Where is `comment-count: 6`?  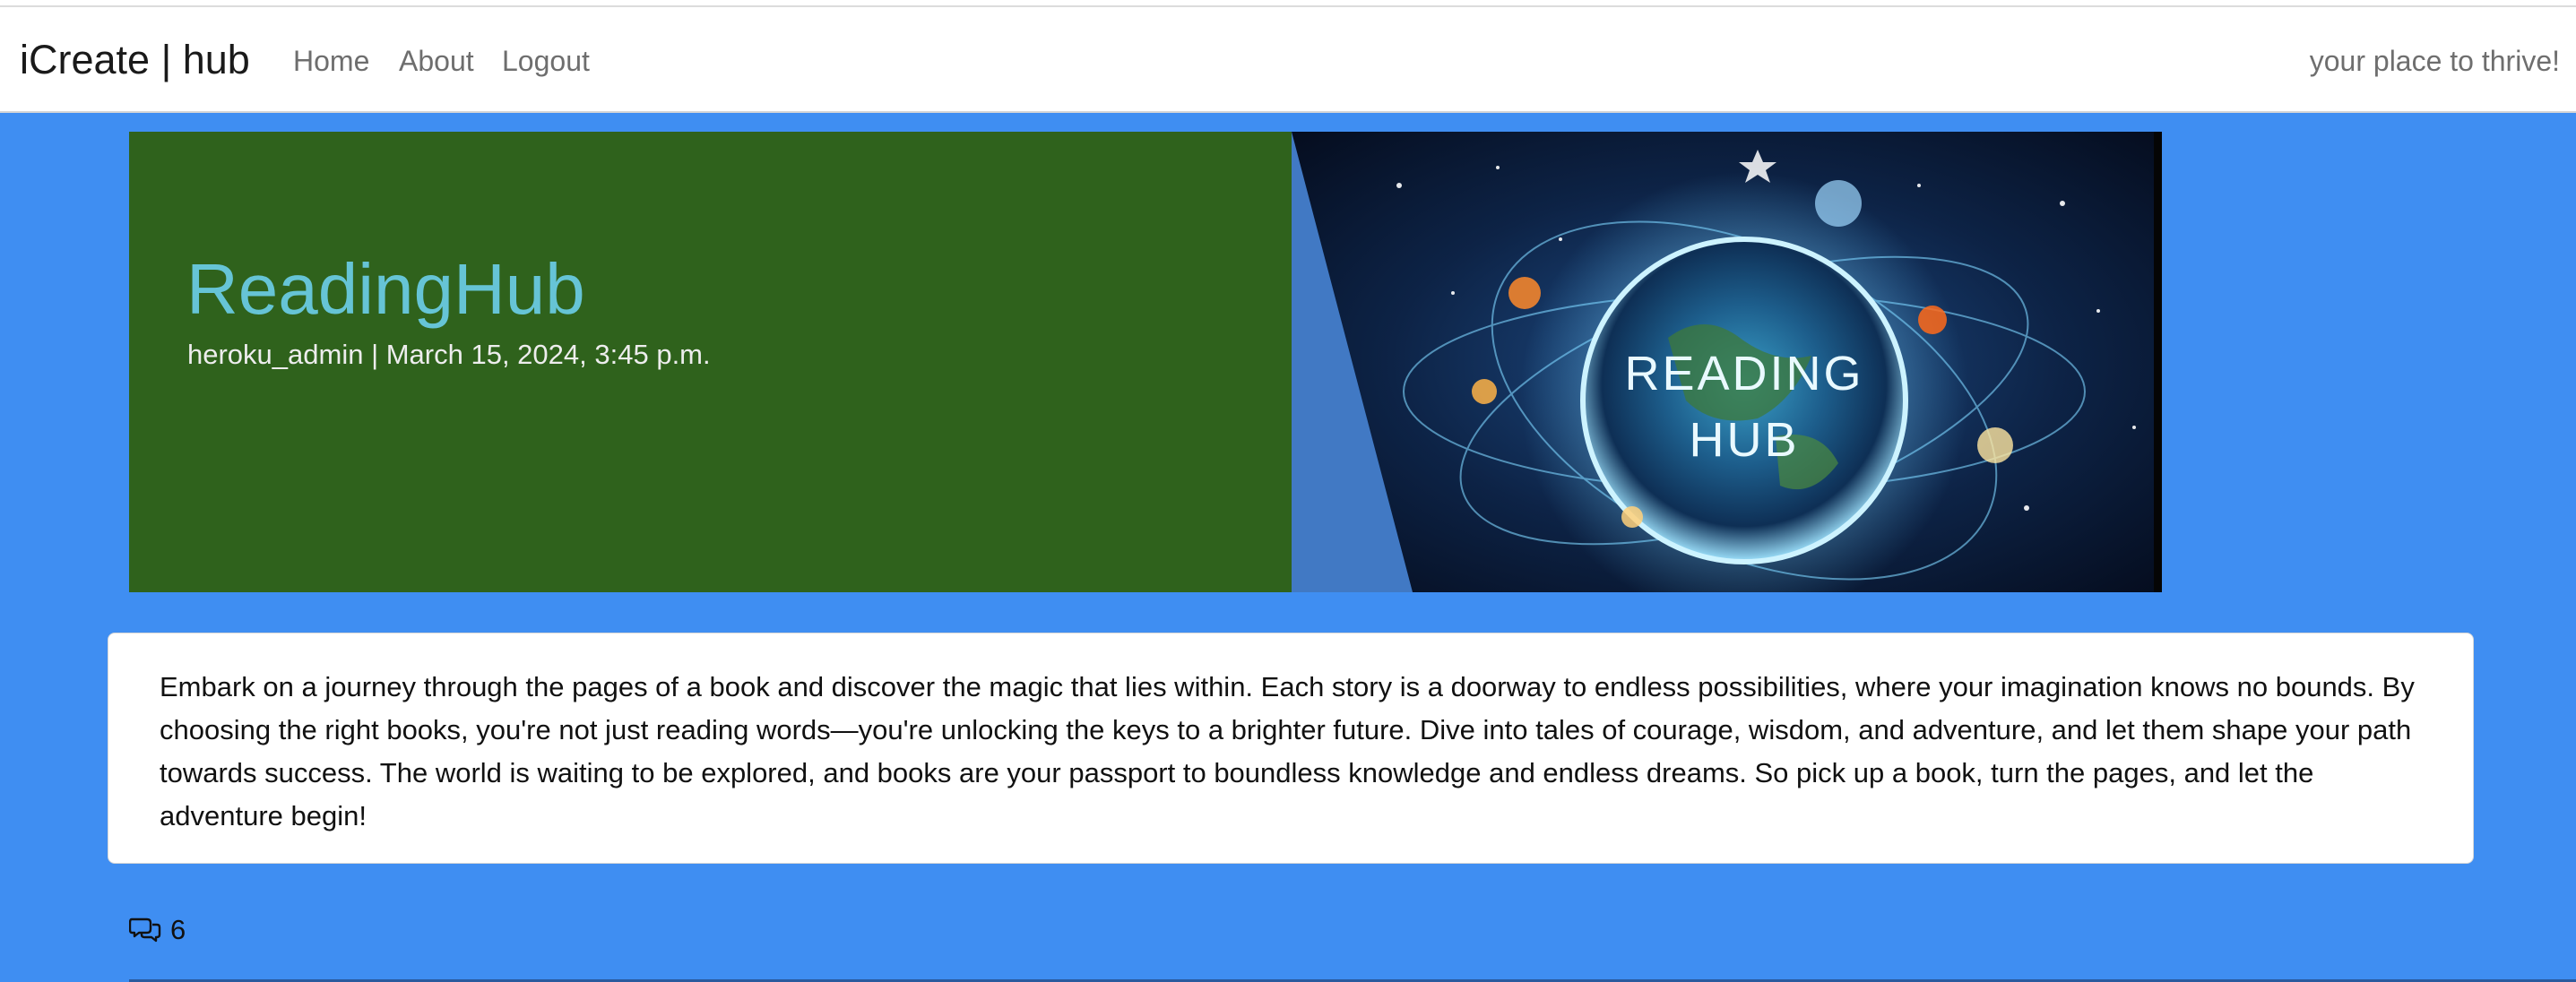 comment-count: 6 is located at coordinates (178, 929).